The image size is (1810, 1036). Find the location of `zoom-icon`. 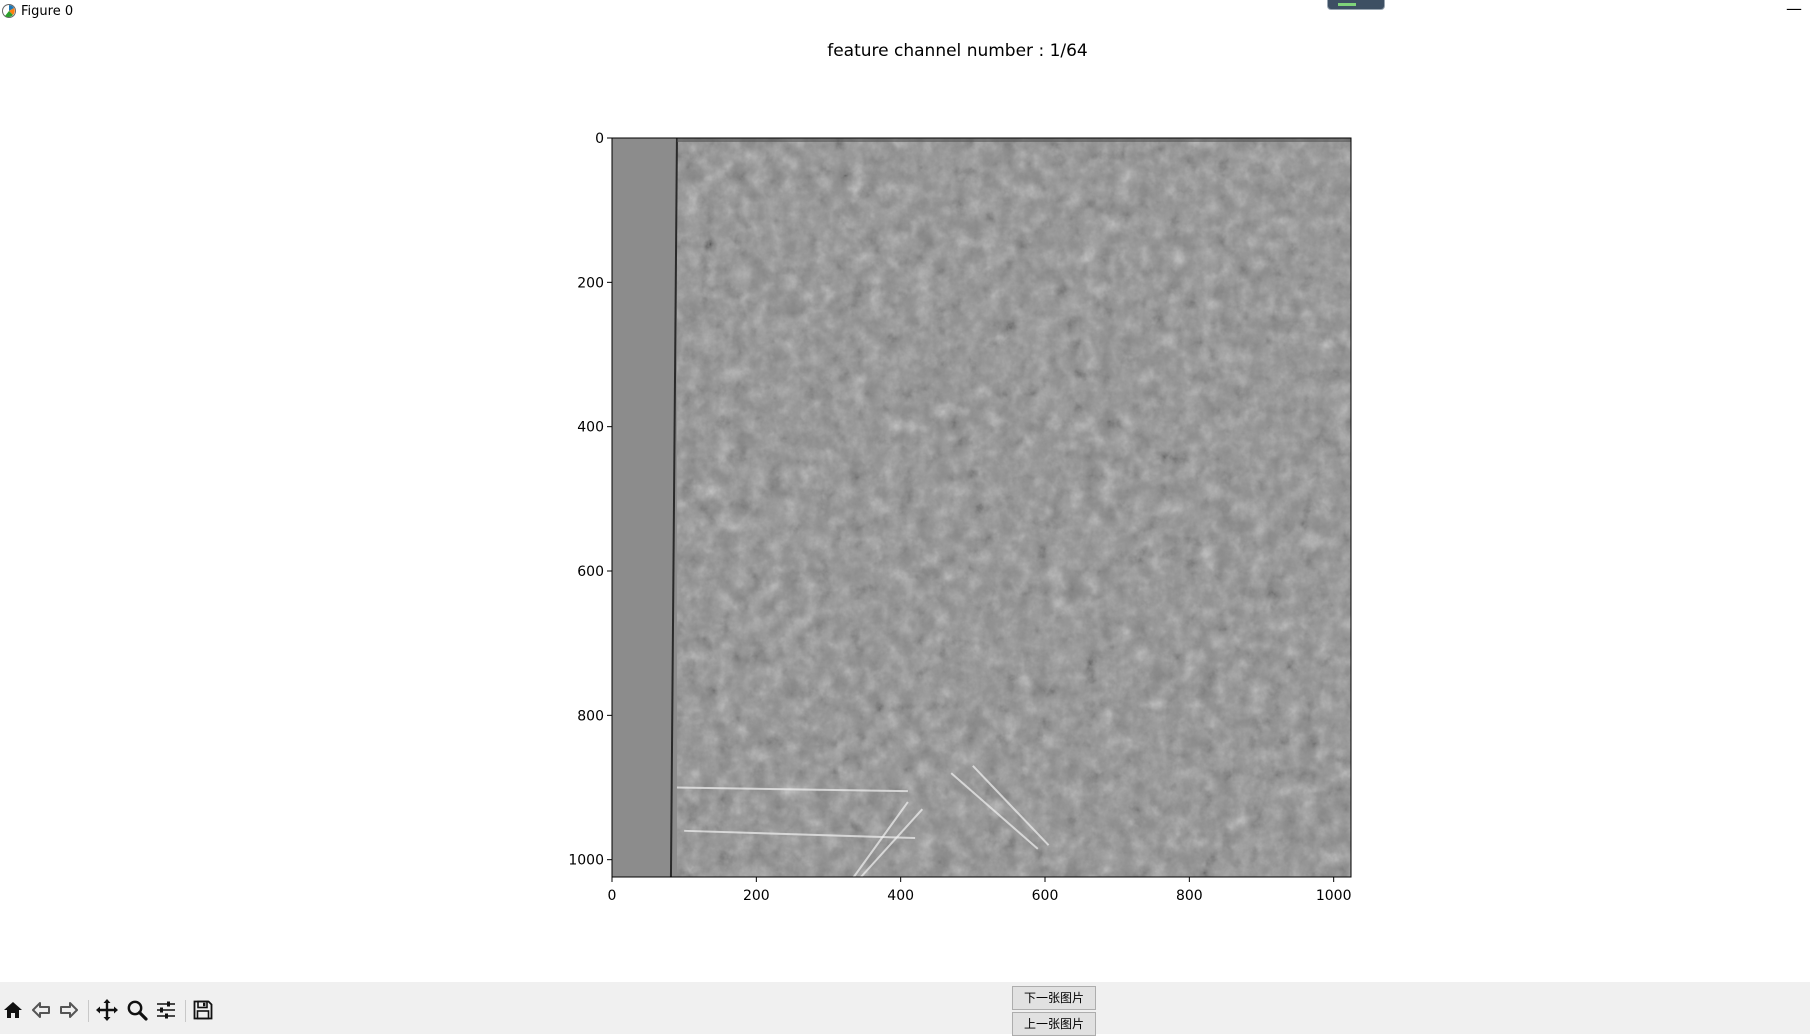

zoom-icon is located at coordinates (137, 1010).